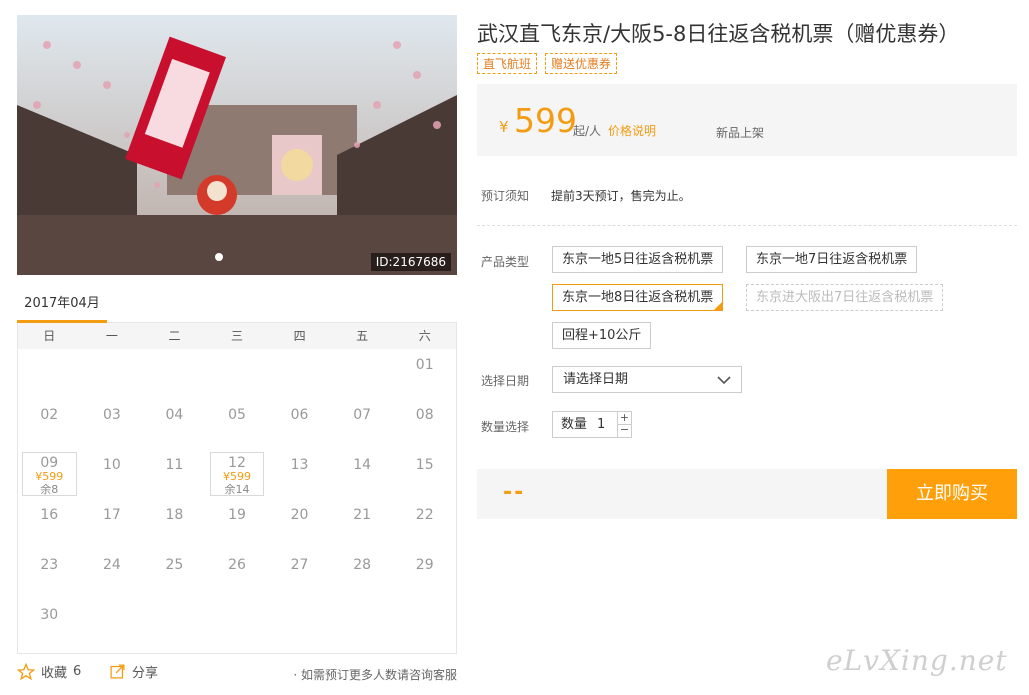 The image size is (1029, 695). What do you see at coordinates (505, 196) in the screenshot?
I see `booking-notice-label: 预订须知` at bounding box center [505, 196].